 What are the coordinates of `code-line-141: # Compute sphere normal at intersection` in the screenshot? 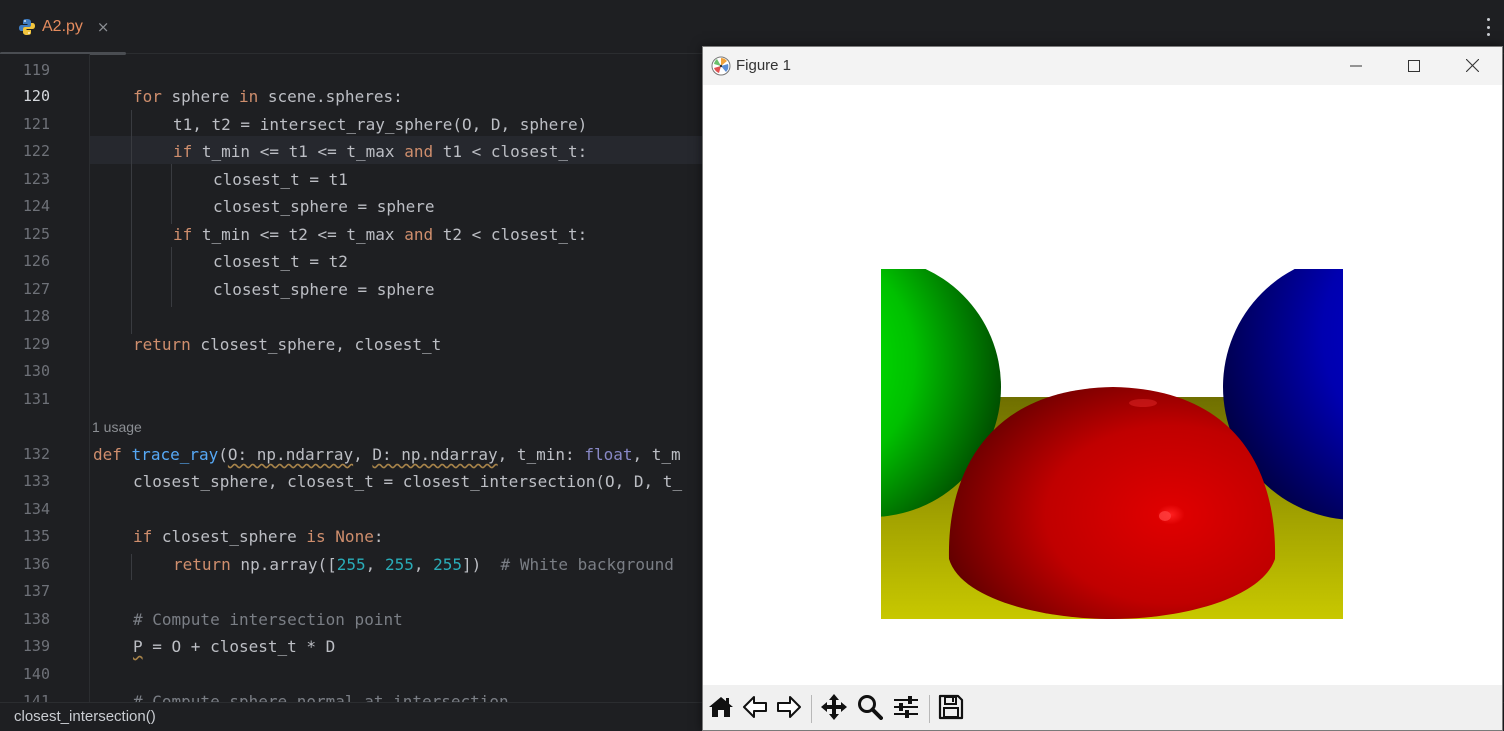 It's located at (321, 697).